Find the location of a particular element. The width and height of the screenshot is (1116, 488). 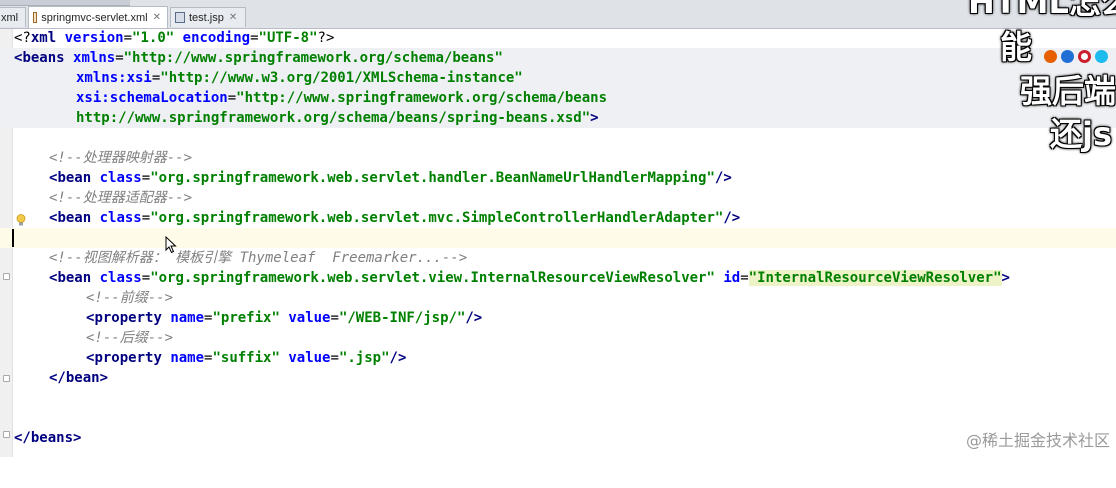

code-line-beans-close: </beans> is located at coordinates (48, 438).